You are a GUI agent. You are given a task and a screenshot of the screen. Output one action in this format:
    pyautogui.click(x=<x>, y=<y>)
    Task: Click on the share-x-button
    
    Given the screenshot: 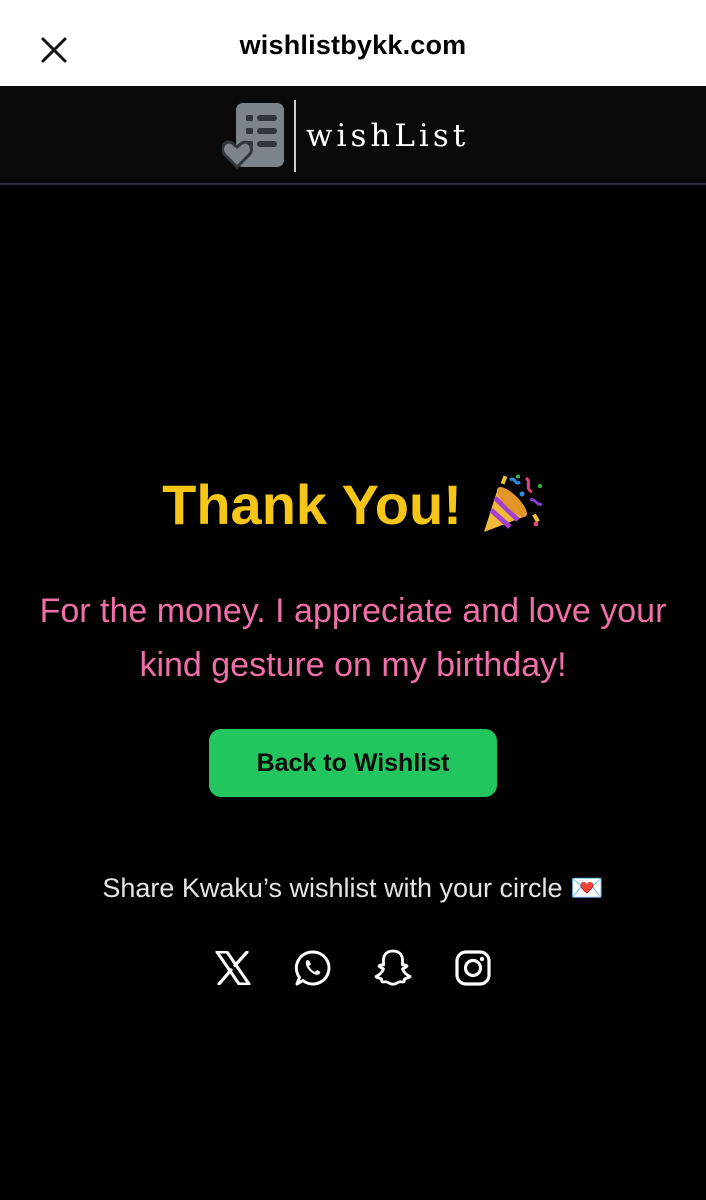 What is the action you would take?
    pyautogui.click(x=233, y=968)
    